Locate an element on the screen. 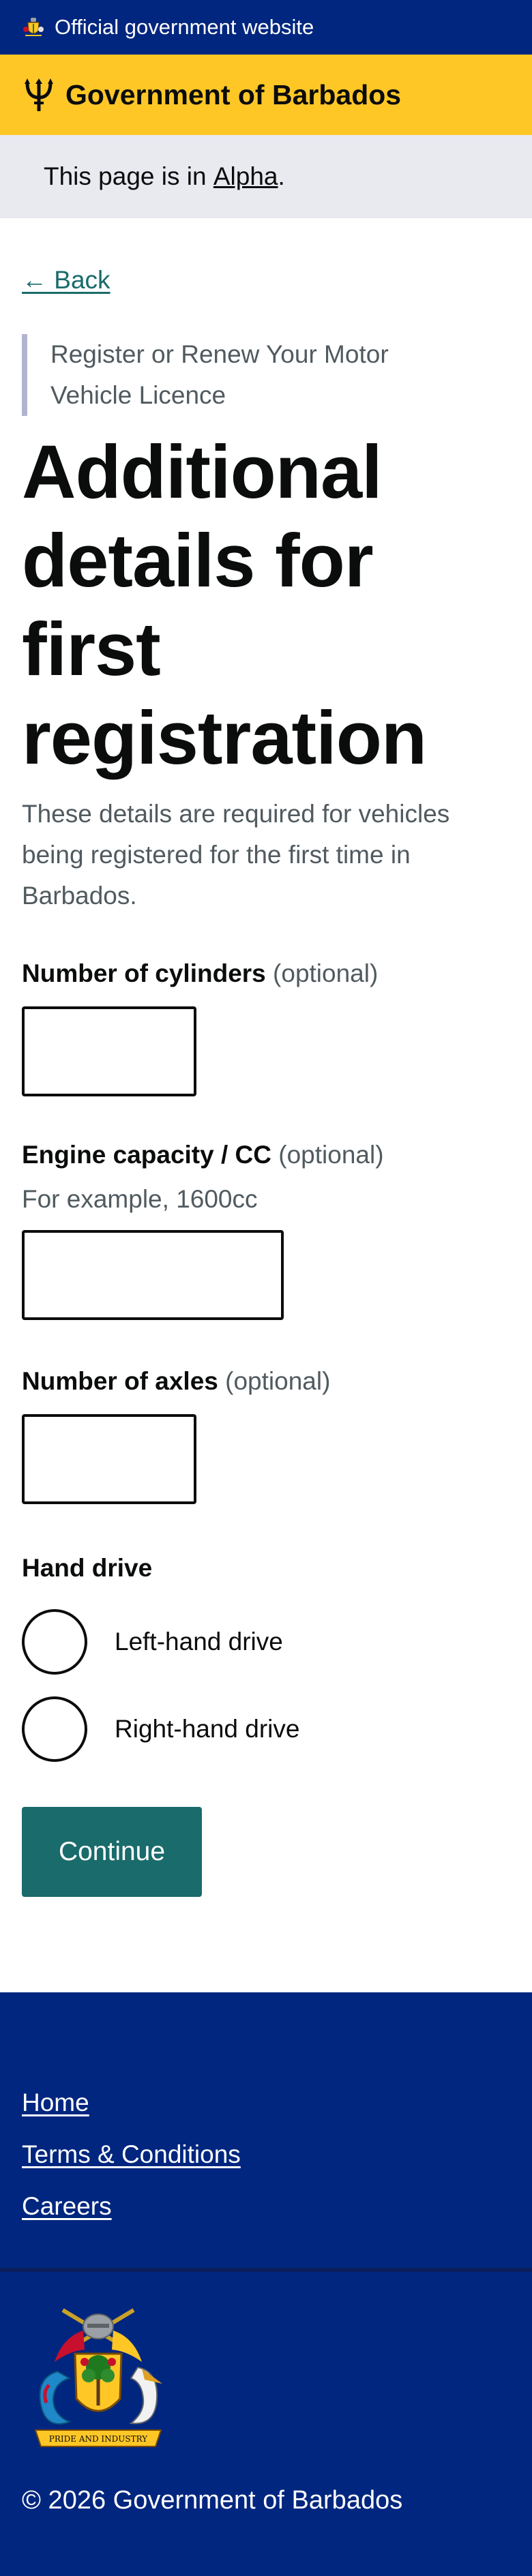 The image size is (532, 2576). official-banner: Official government website is located at coordinates (266, 27).